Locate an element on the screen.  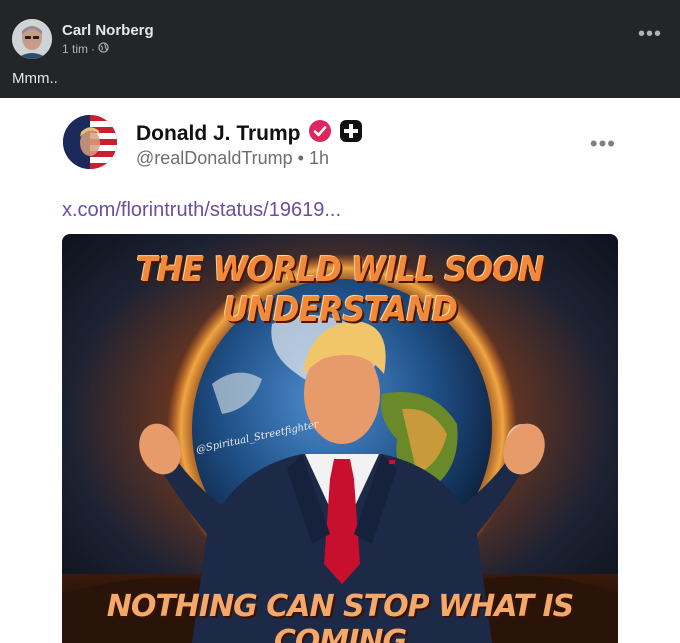
globe-icon is located at coordinates (103, 49).